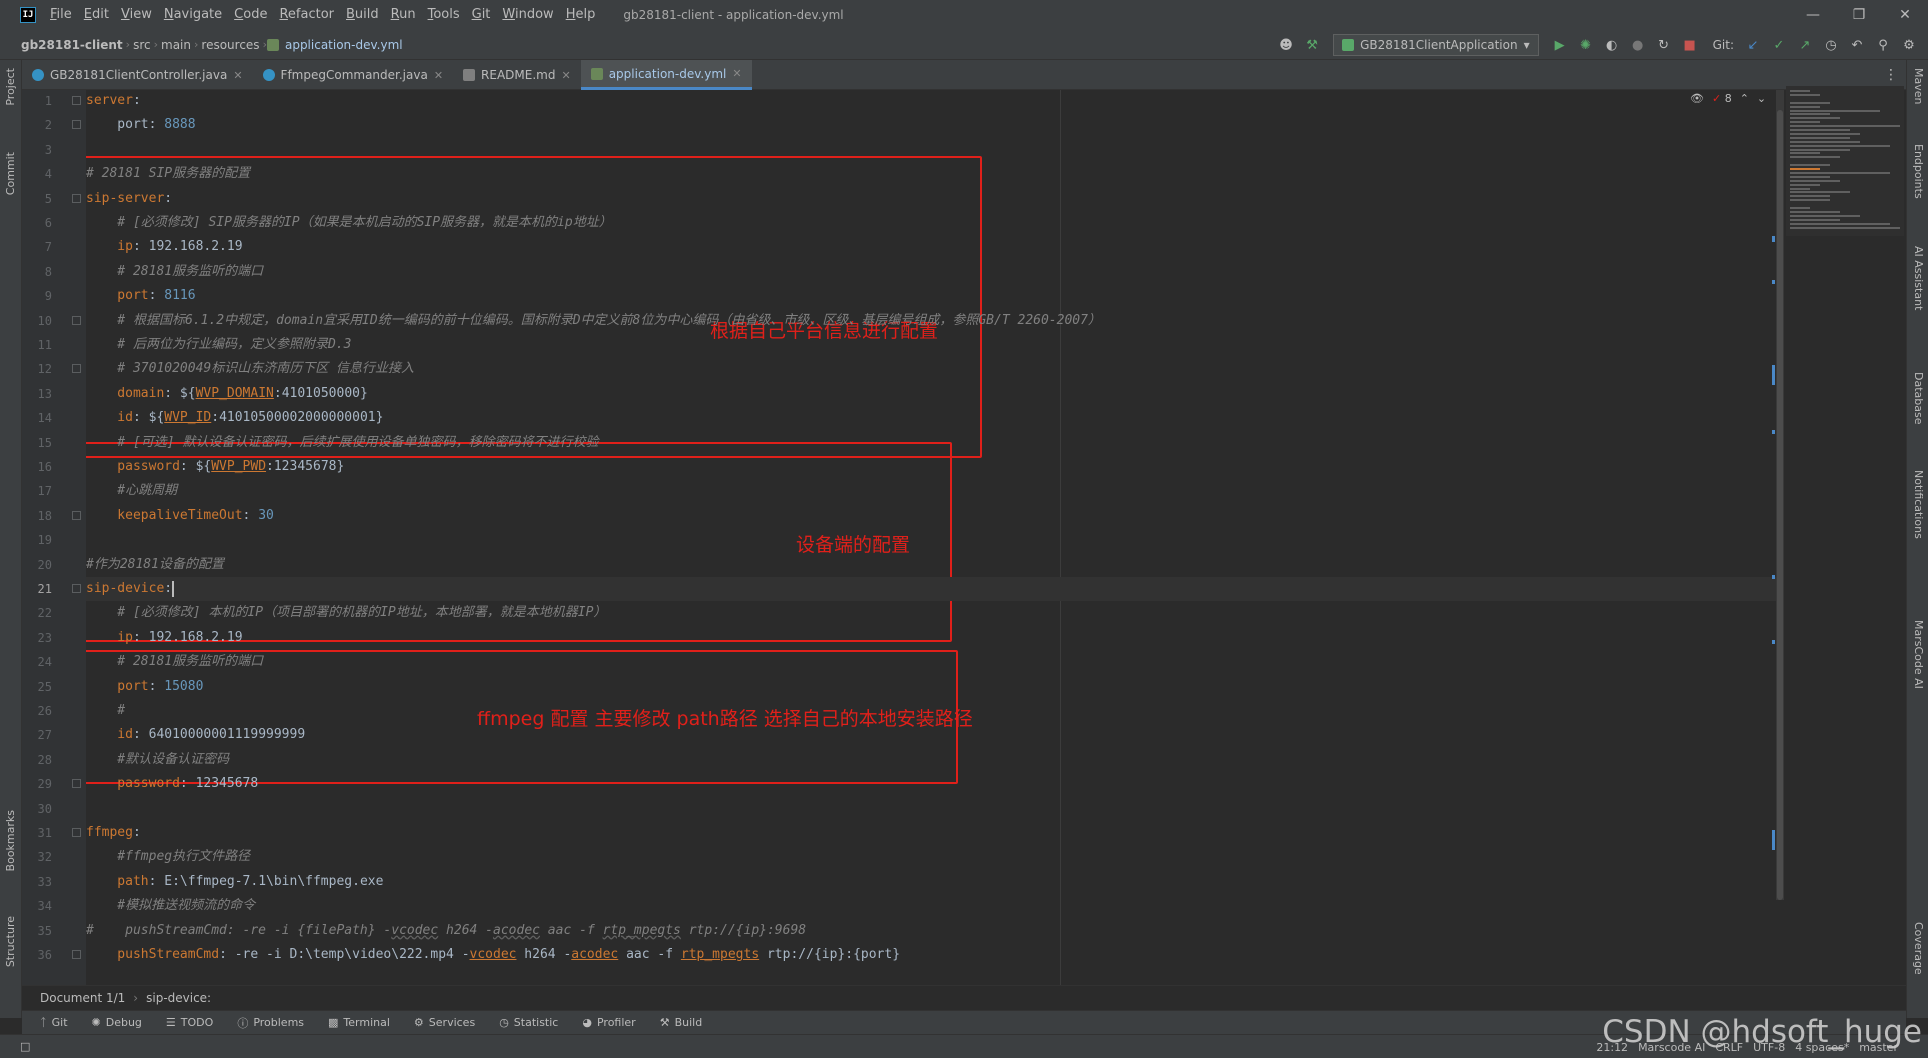 The width and height of the screenshot is (1928, 1058). I want to click on tool-tab-project: Project, so click(10, 87).